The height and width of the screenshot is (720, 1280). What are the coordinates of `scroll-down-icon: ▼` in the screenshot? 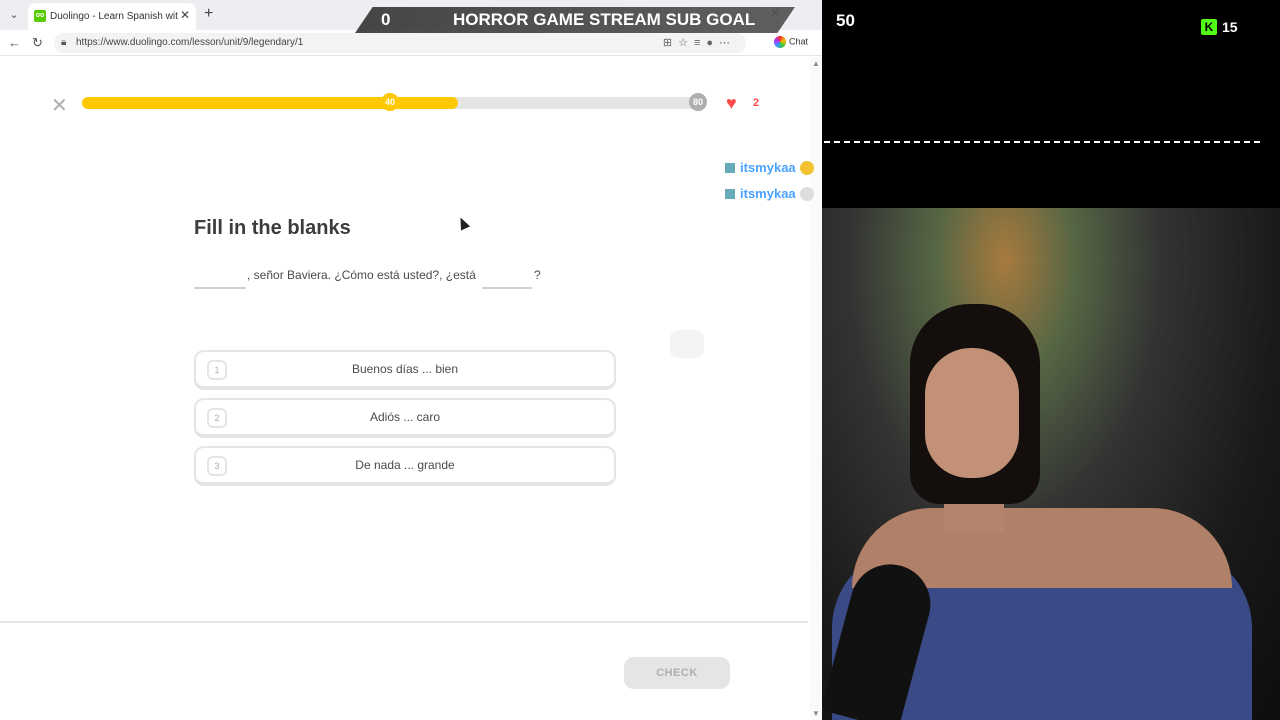 It's located at (816, 713).